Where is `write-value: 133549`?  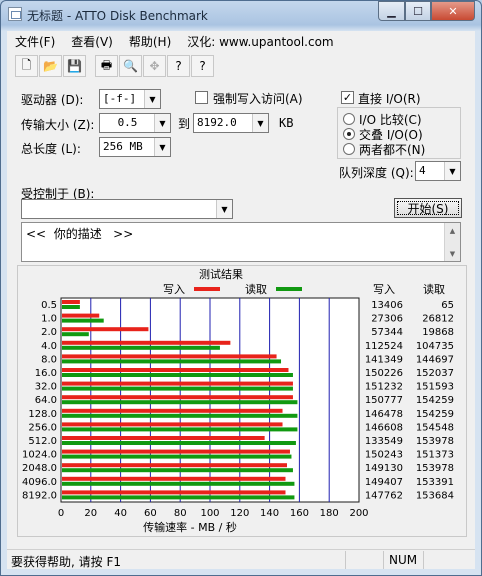 write-value: 133549 is located at coordinates (384, 441).